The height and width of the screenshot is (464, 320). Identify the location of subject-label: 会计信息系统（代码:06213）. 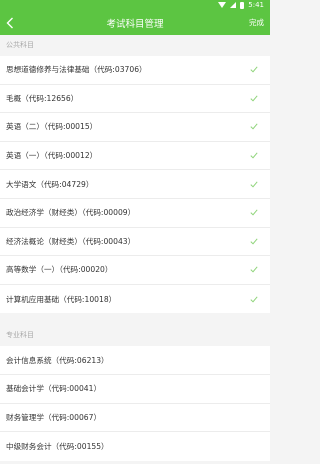
(57, 360).